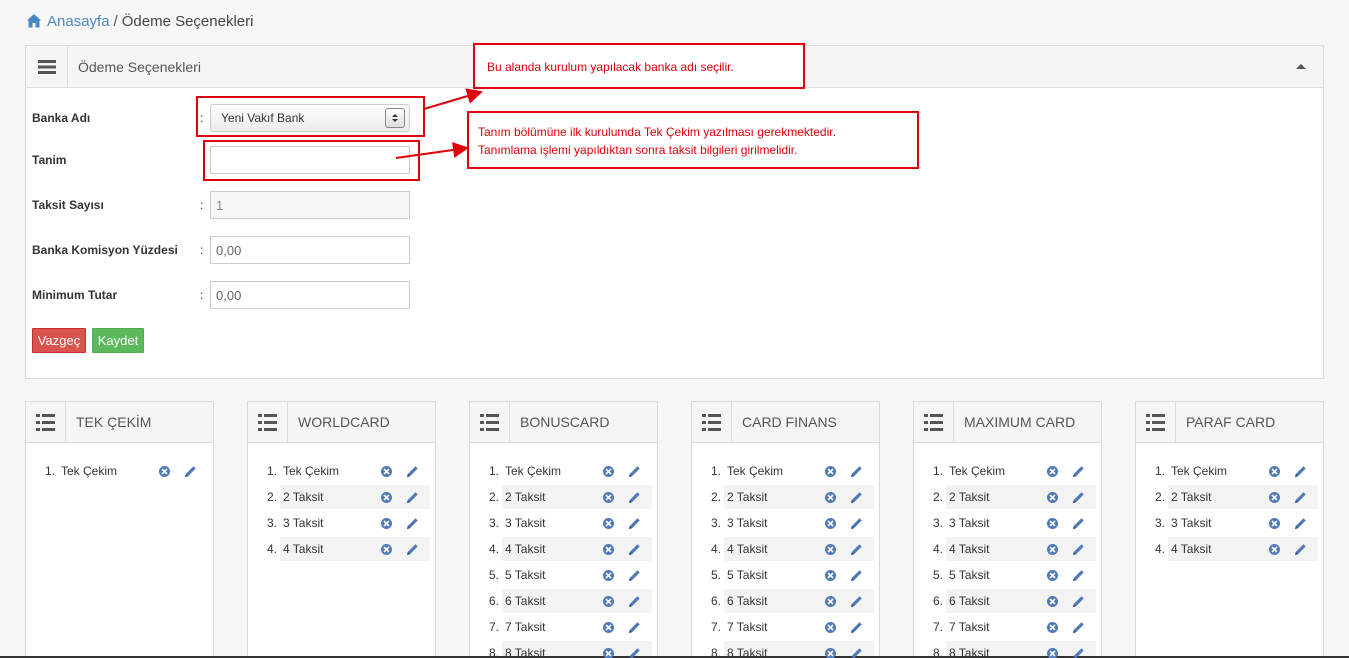  Describe the element at coordinates (1301, 66) in the screenshot. I see `collapse-up-icon` at that location.